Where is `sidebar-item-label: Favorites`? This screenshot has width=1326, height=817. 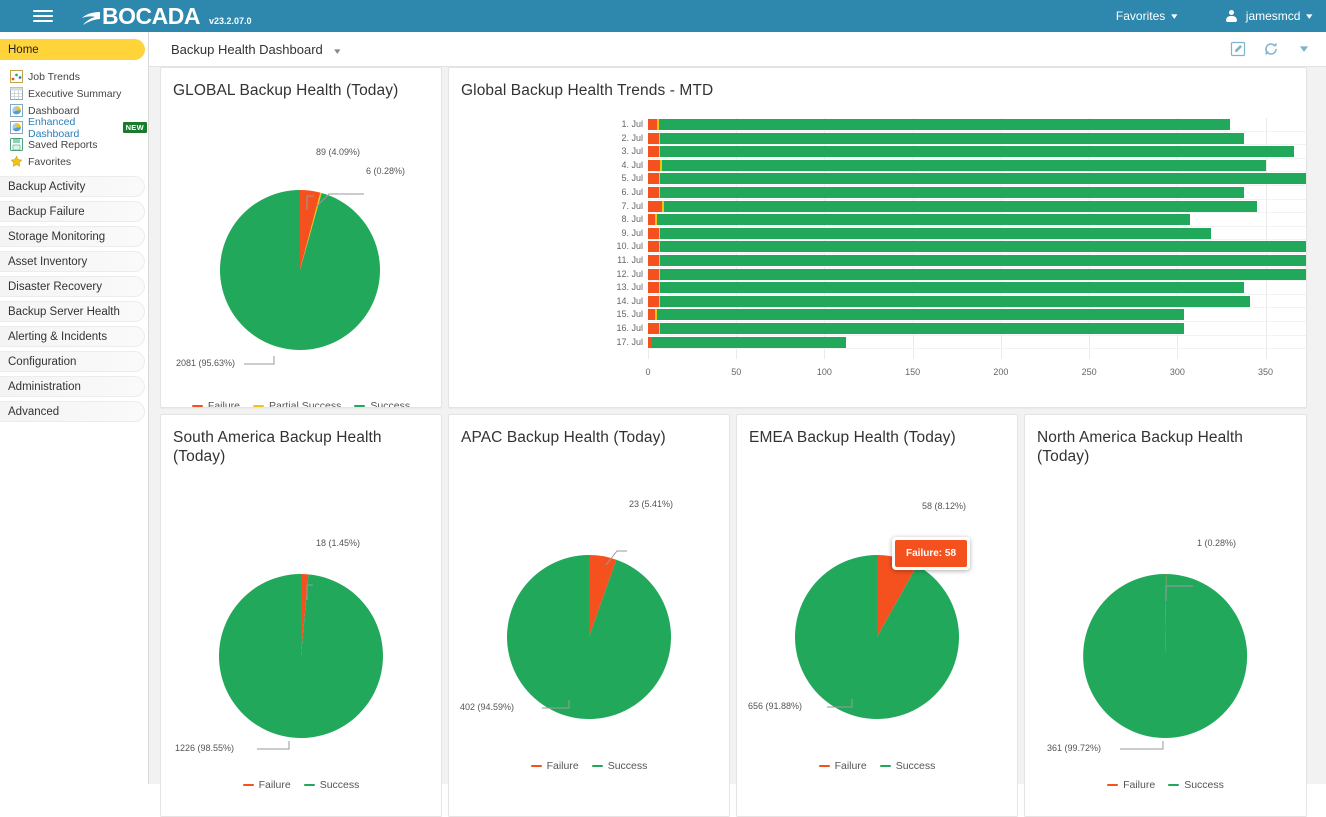
sidebar-item-label: Favorites is located at coordinates (50, 161).